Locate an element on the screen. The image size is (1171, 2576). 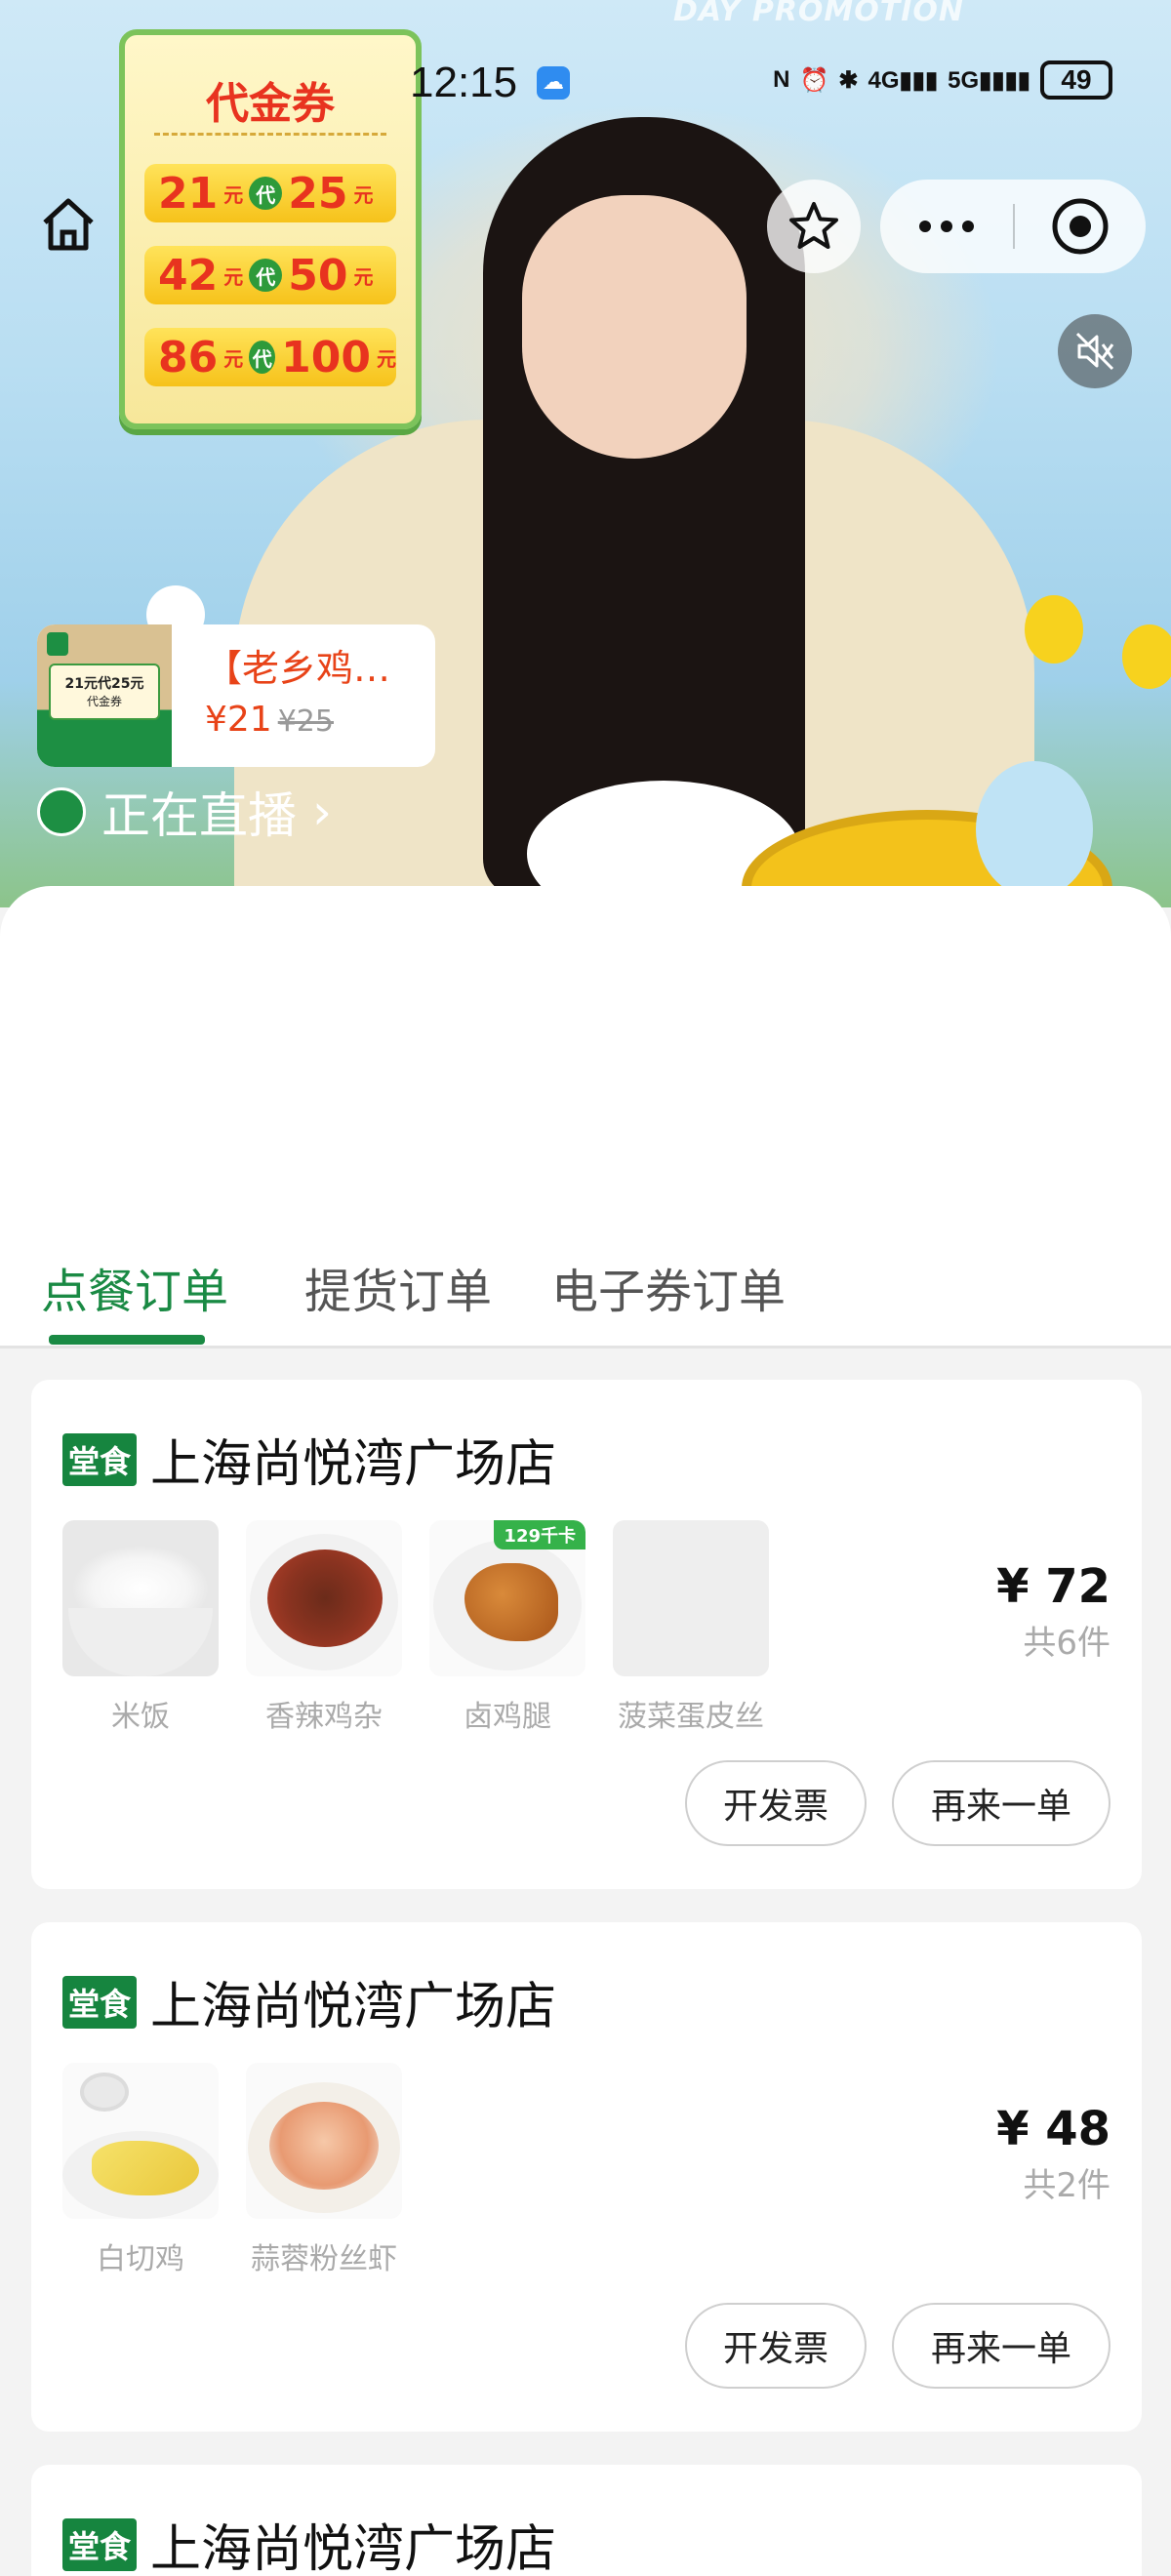
image-placeholder is located at coordinates (691, 1598).